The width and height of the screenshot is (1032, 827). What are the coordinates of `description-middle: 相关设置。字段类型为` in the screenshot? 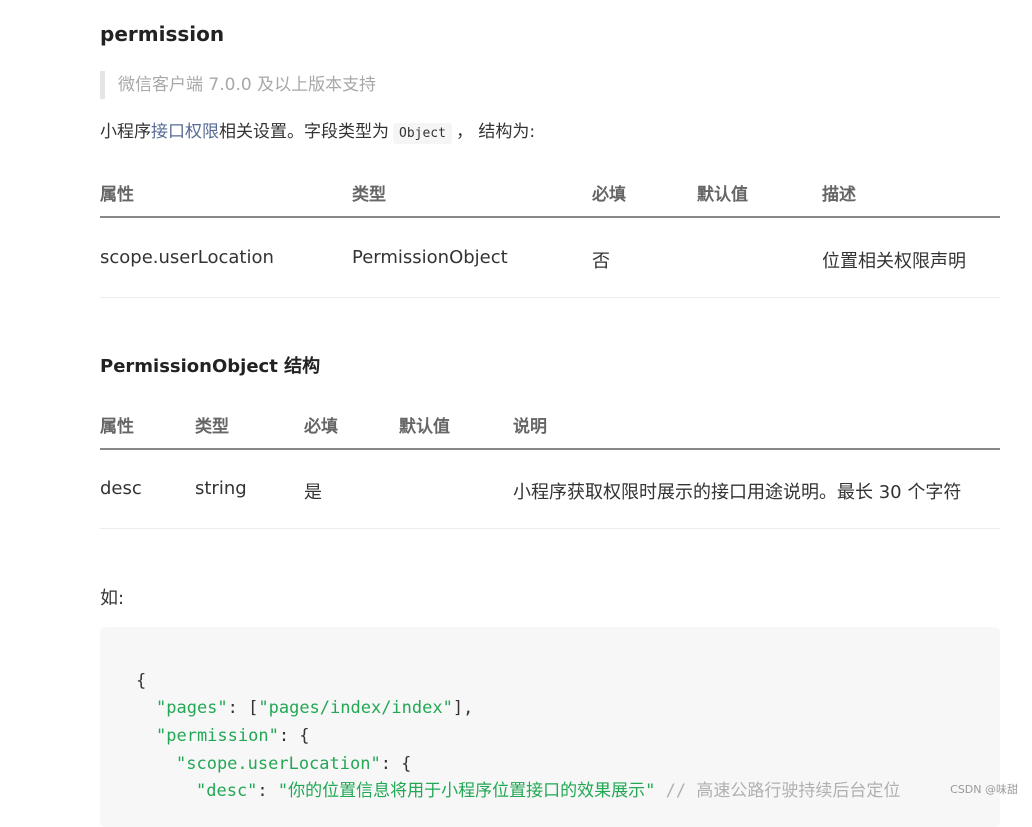 It's located at (304, 132).